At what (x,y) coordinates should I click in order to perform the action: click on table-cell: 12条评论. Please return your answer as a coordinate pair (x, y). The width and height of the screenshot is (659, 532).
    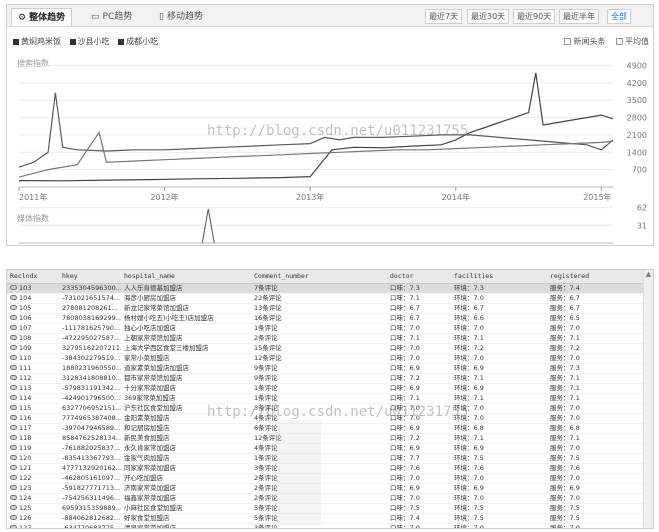
    Looking at the image, I should click on (319, 358).